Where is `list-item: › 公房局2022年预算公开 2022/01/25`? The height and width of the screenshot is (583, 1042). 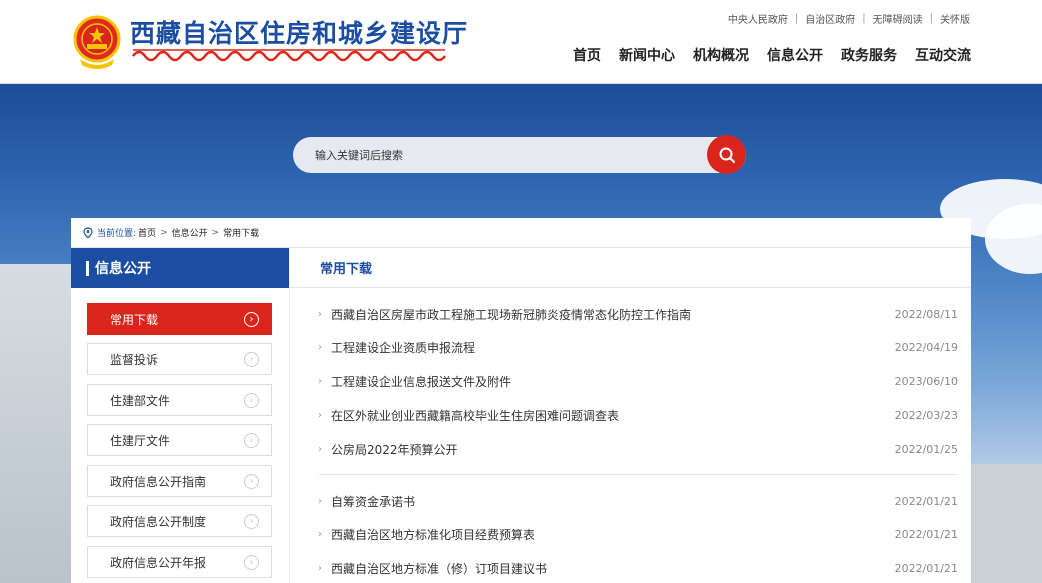 list-item: › 公房局2022年预算公开 2022/01/25 is located at coordinates (638, 449).